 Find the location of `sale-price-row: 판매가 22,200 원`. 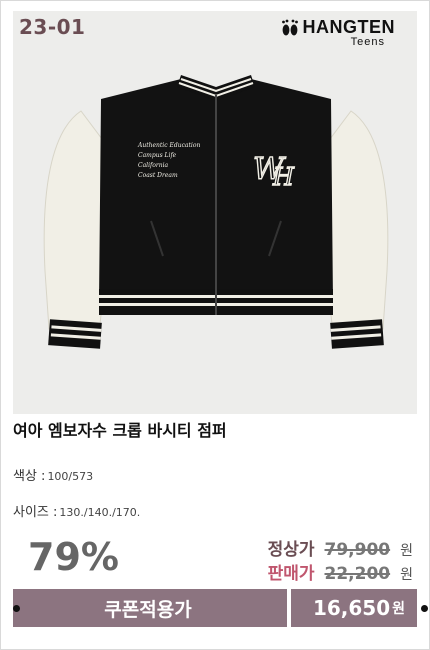

sale-price-row: 판매가 22,200 원 is located at coordinates (340, 571).